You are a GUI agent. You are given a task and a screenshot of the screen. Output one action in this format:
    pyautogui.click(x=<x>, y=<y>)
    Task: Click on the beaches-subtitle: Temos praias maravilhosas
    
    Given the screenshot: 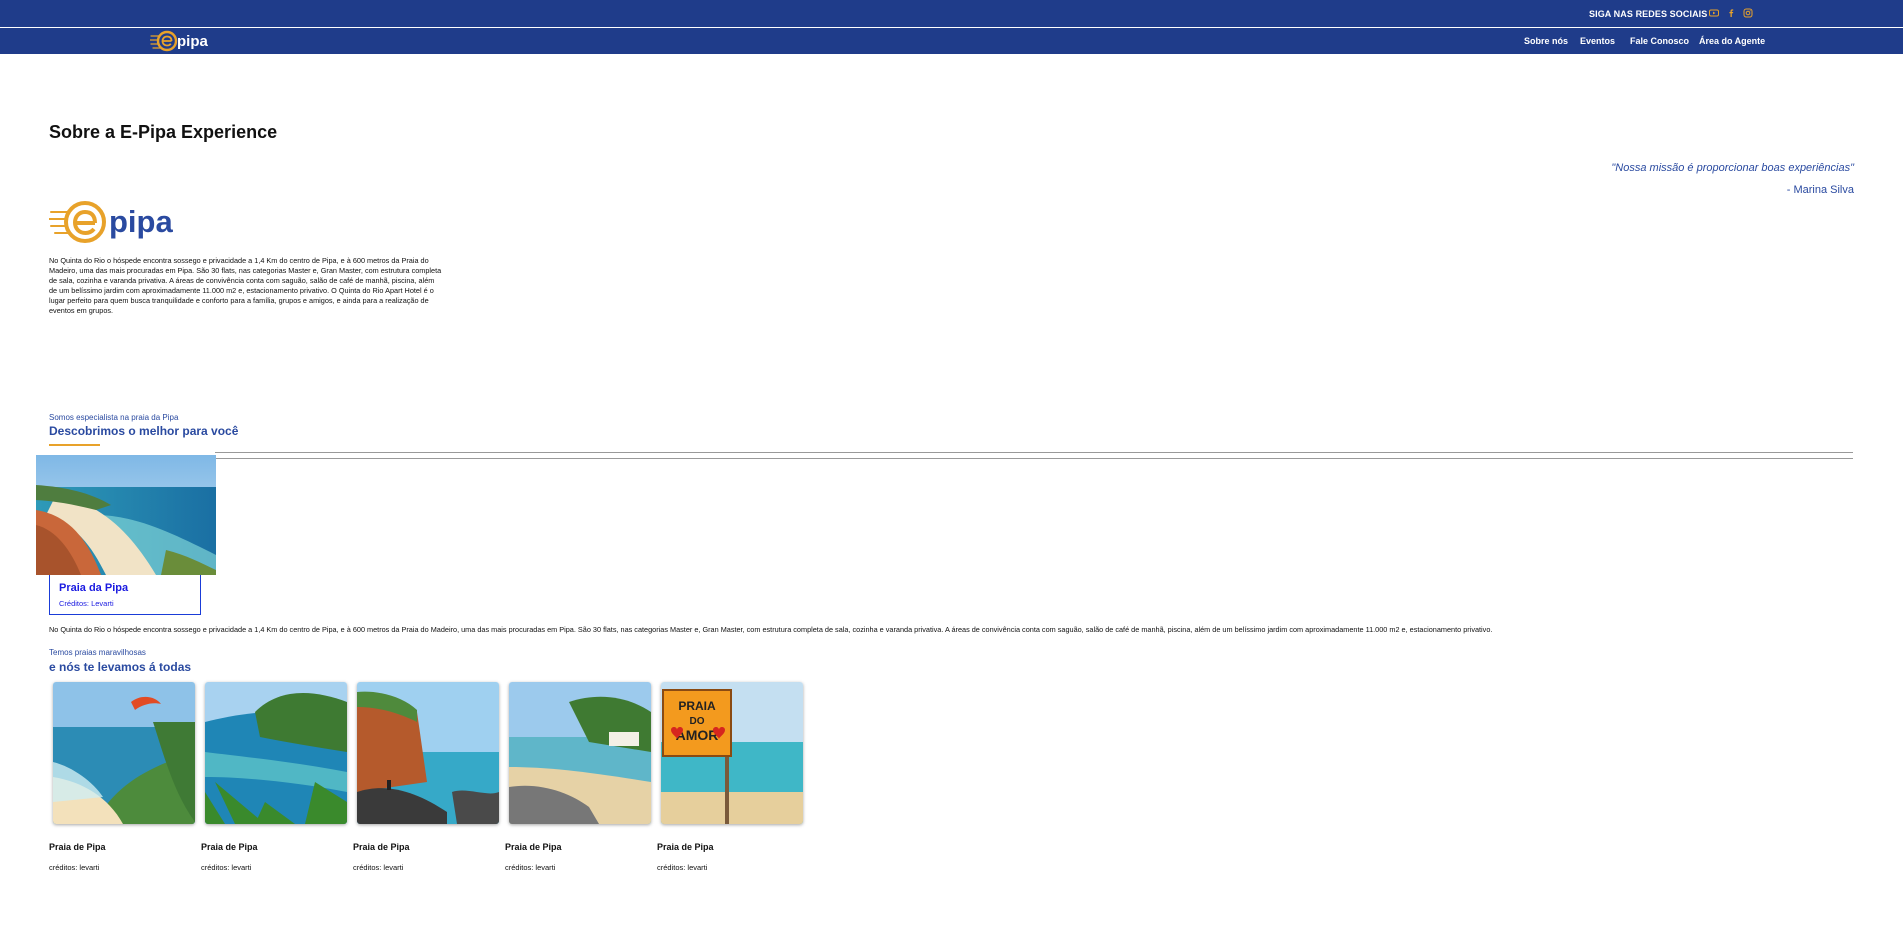 What is the action you would take?
    pyautogui.click(x=97, y=652)
    